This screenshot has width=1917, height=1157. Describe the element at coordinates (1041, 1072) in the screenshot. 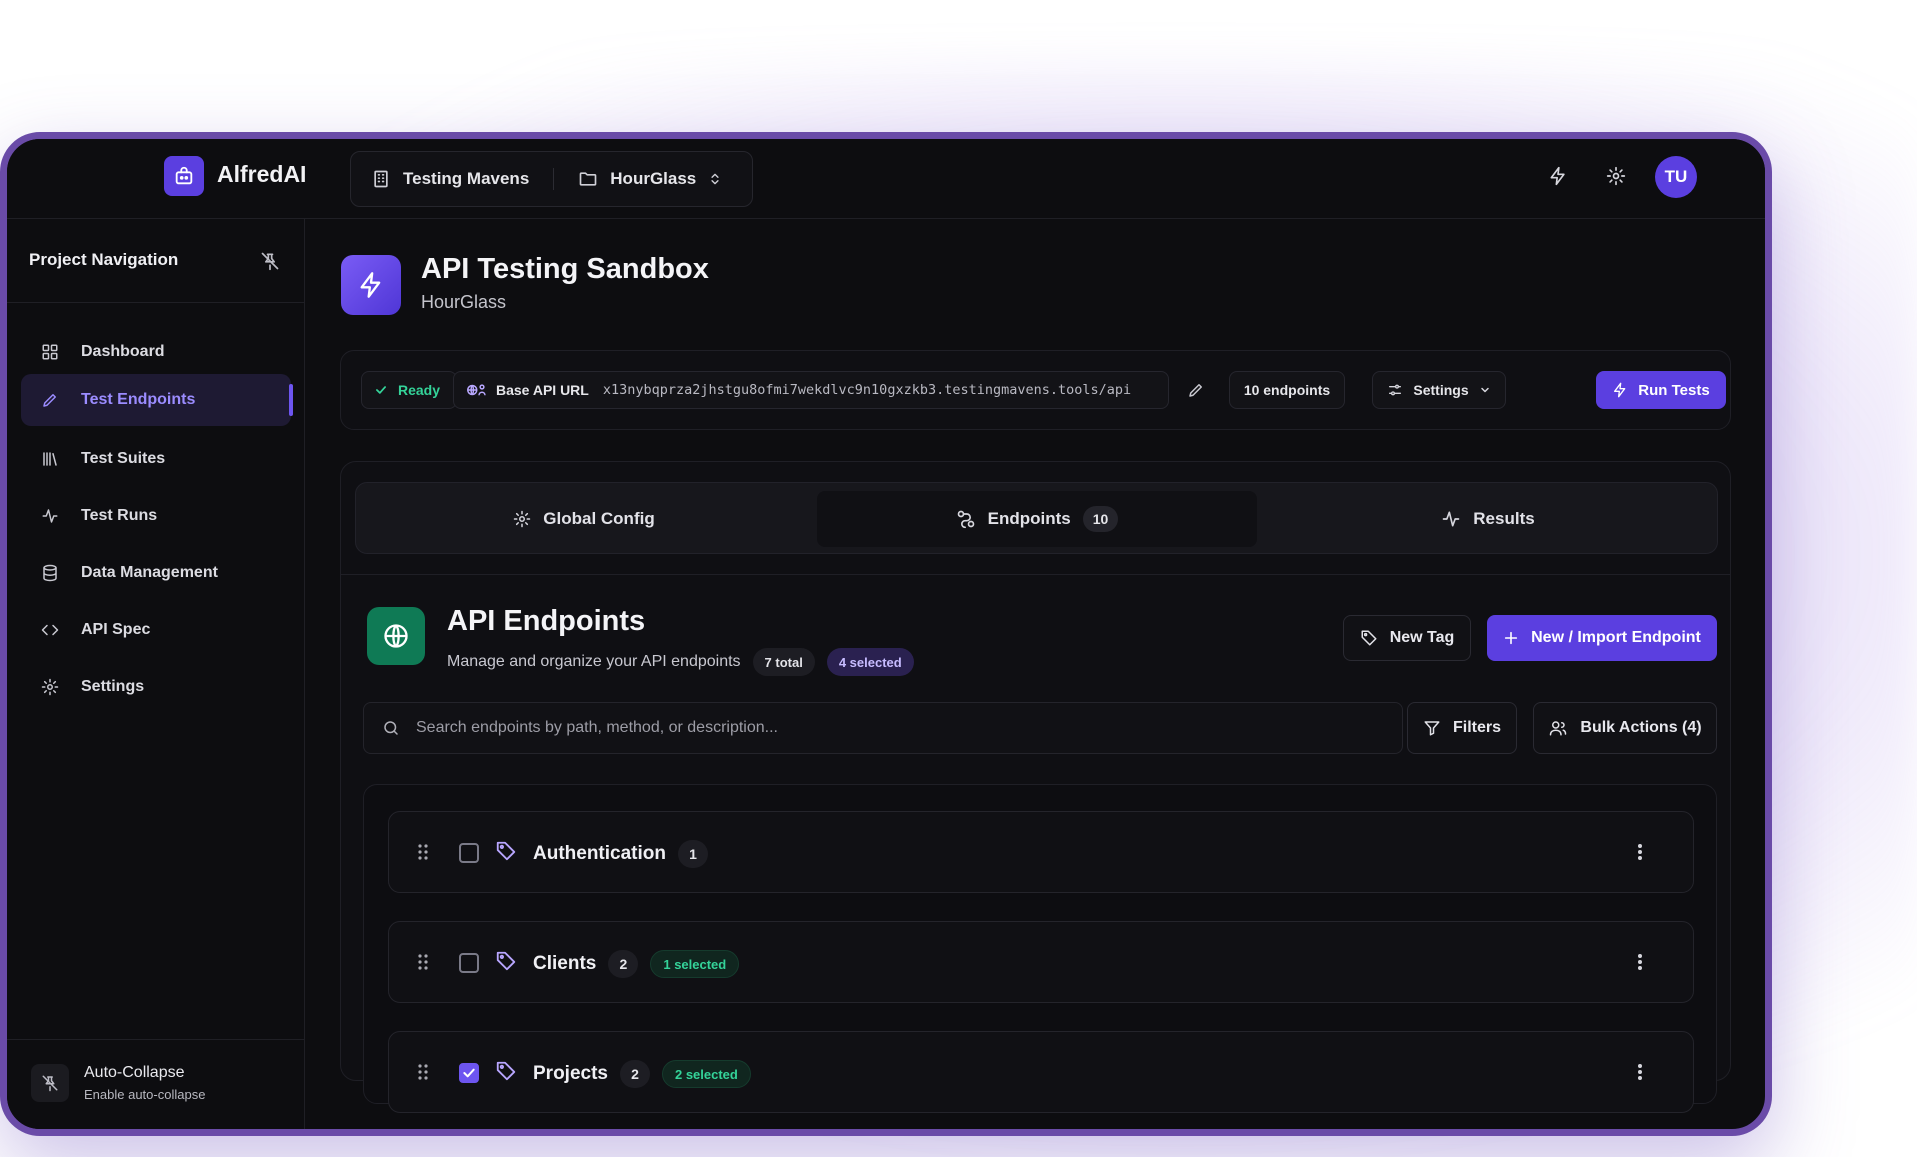

I see `group-row: Projects 2 2 selected` at that location.